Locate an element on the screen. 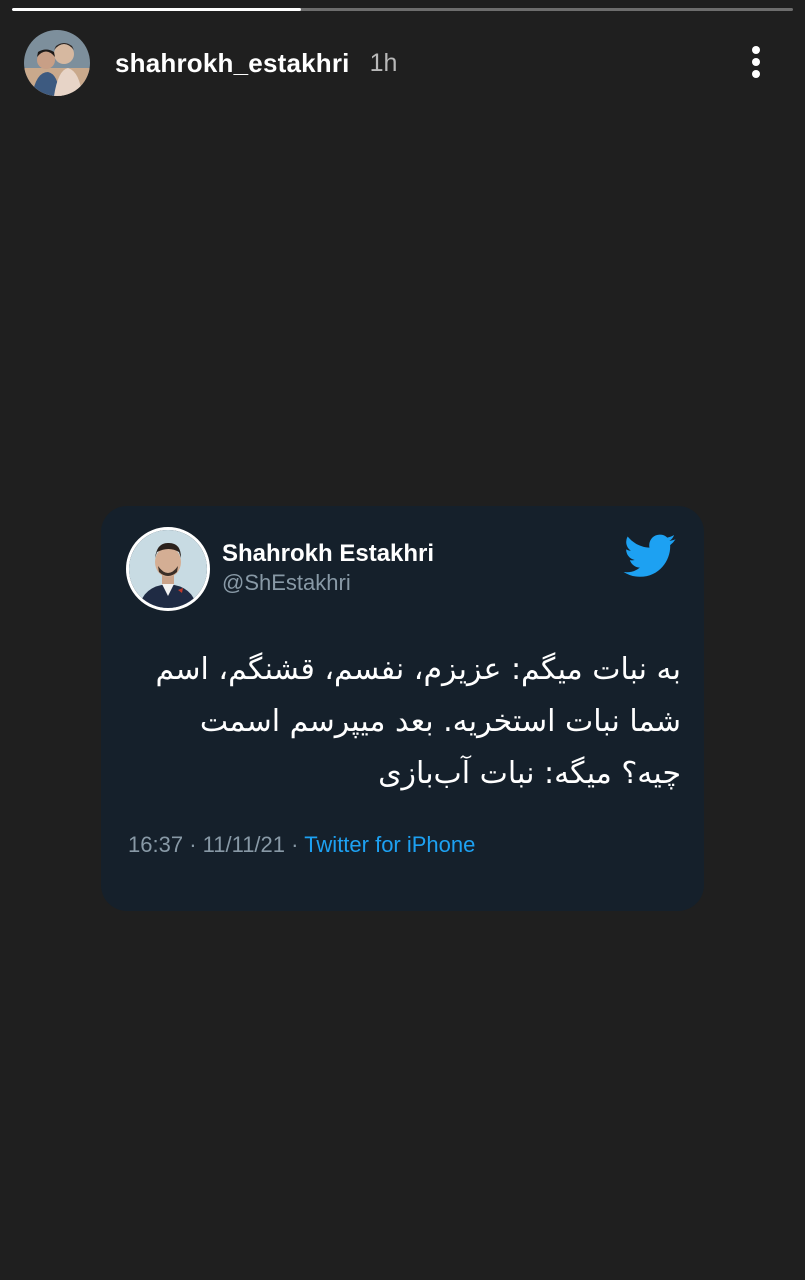 This screenshot has width=805, height=1280. more-options-button is located at coordinates (756, 62).